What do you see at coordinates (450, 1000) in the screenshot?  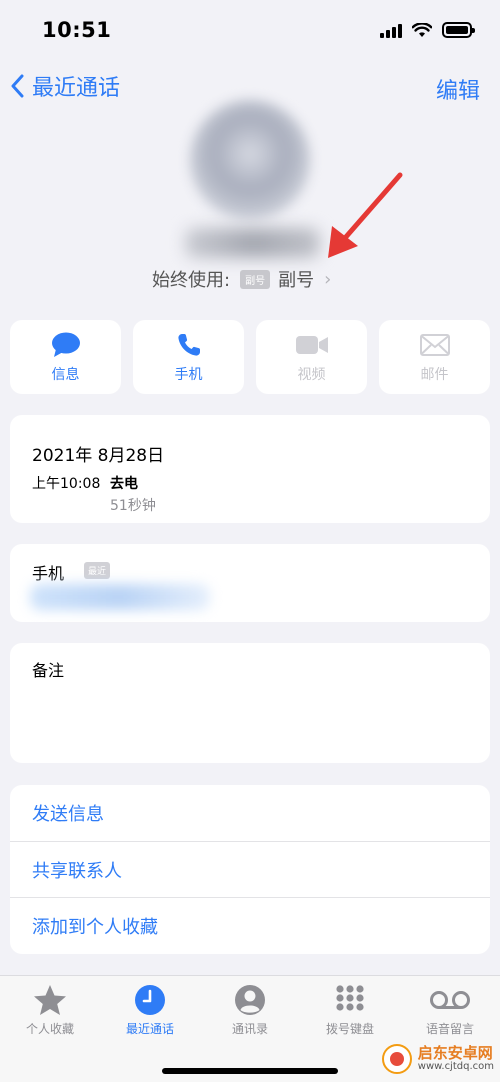 I see `voicemail-icon` at bounding box center [450, 1000].